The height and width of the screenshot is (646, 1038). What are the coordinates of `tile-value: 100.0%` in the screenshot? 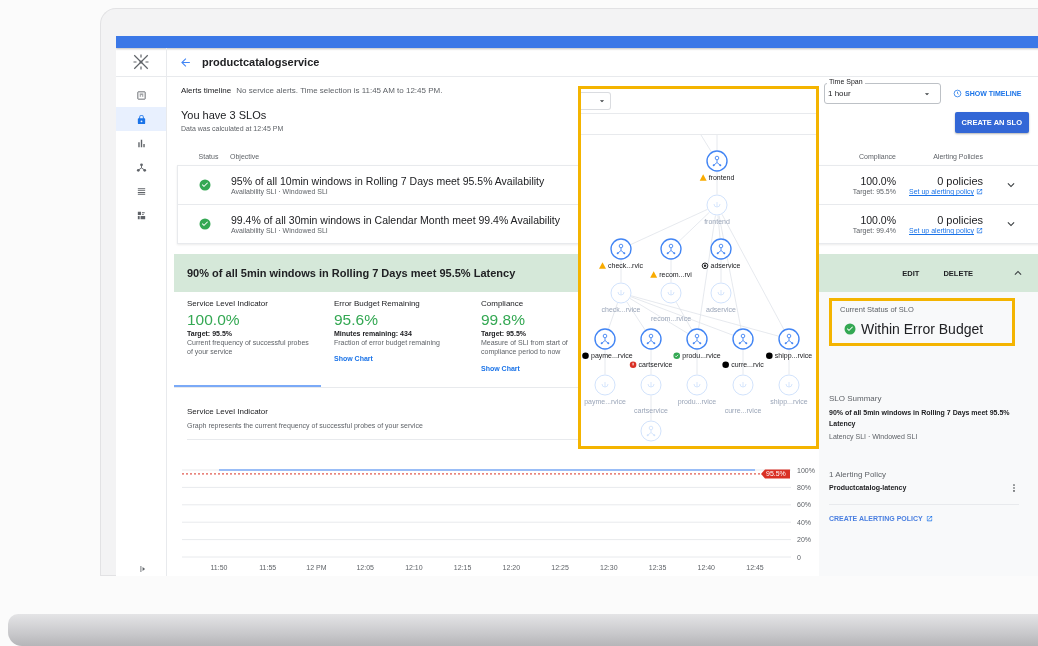 It's located at (214, 320).